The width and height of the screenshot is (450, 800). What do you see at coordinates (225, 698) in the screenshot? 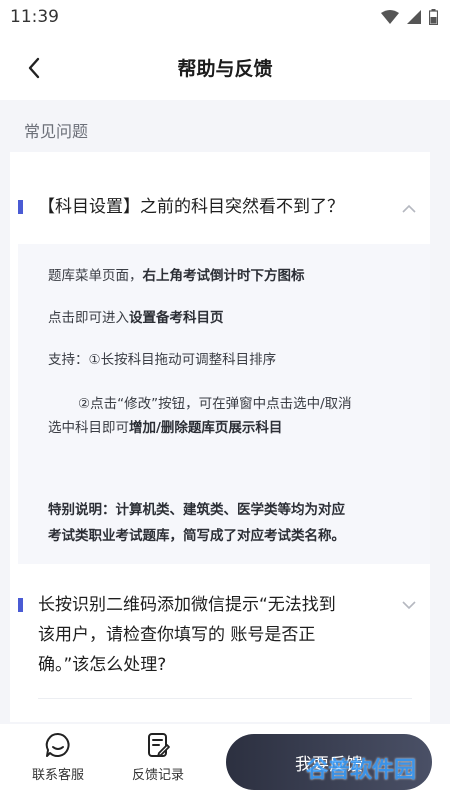
I see `divider` at bounding box center [225, 698].